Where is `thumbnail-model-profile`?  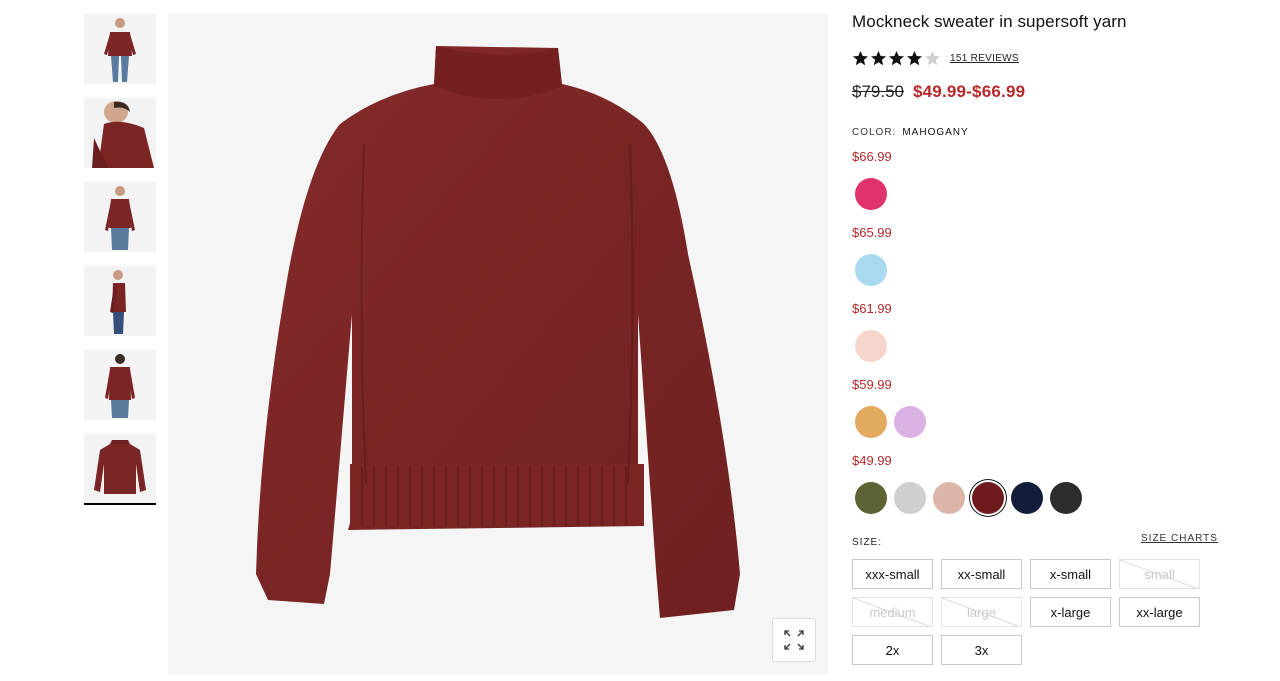
thumbnail-model-profile is located at coordinates (120, 301).